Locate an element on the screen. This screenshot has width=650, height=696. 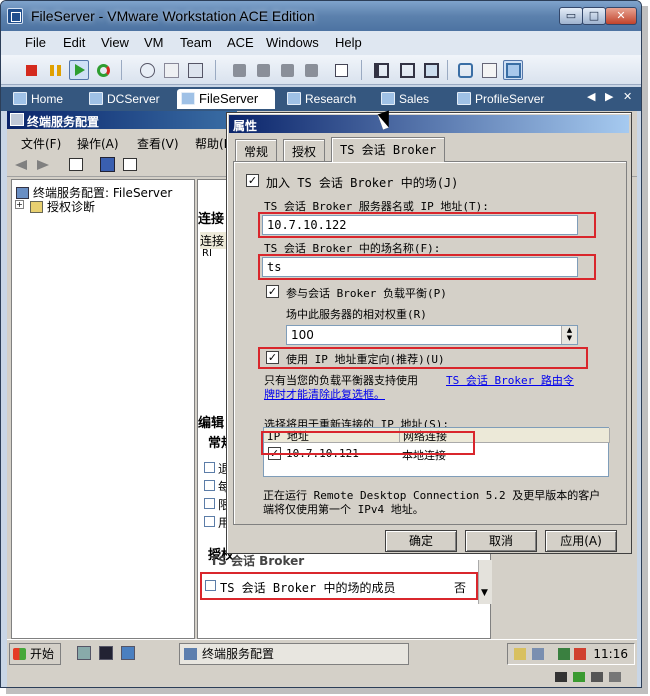
relative-weight-input: 100 ▲ ▼ is located at coordinates (432, 335).